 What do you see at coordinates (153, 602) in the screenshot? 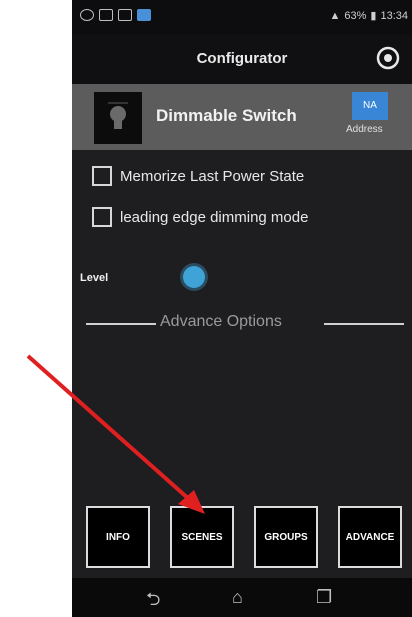
I see `back-icon: ⮌` at bounding box center [153, 602].